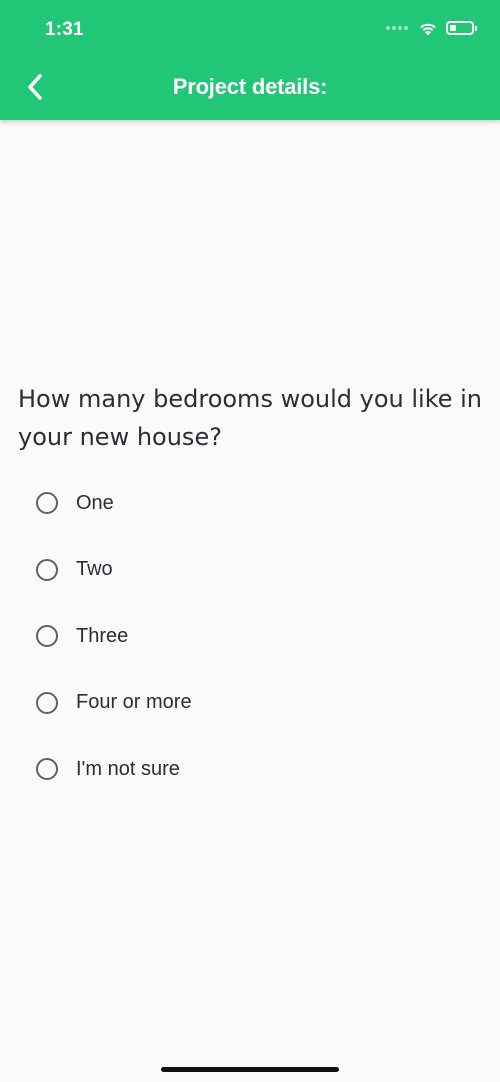  Describe the element at coordinates (250, 86) in the screenshot. I see `page-title: Project details:` at that location.